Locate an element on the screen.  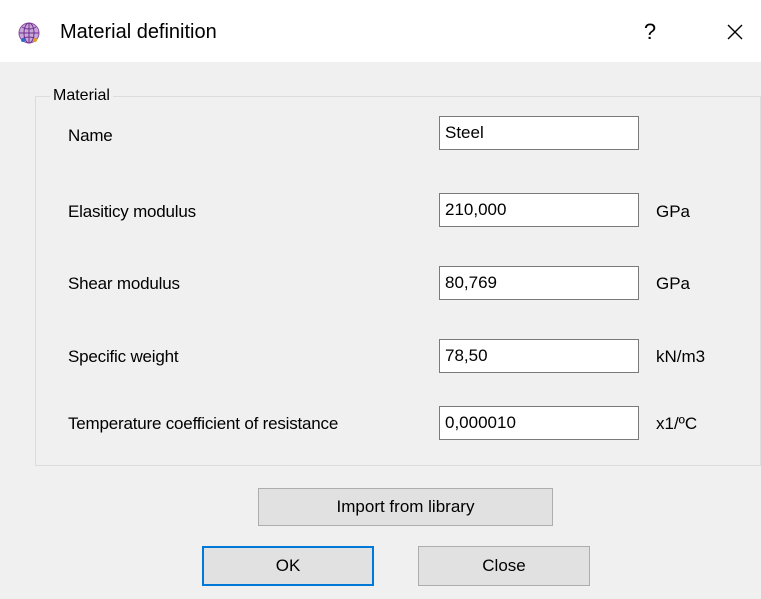
help-button: ? is located at coordinates (650, 32).